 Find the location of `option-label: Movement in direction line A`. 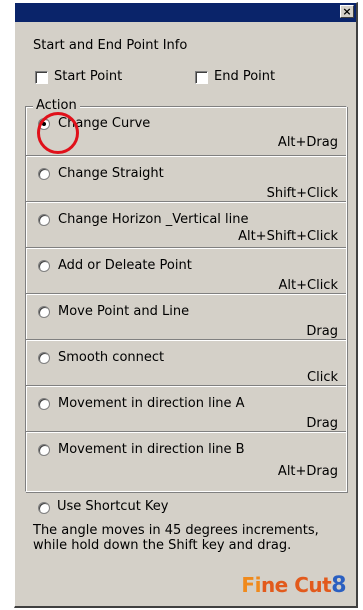

option-label: Movement in direction line A is located at coordinates (151, 403).